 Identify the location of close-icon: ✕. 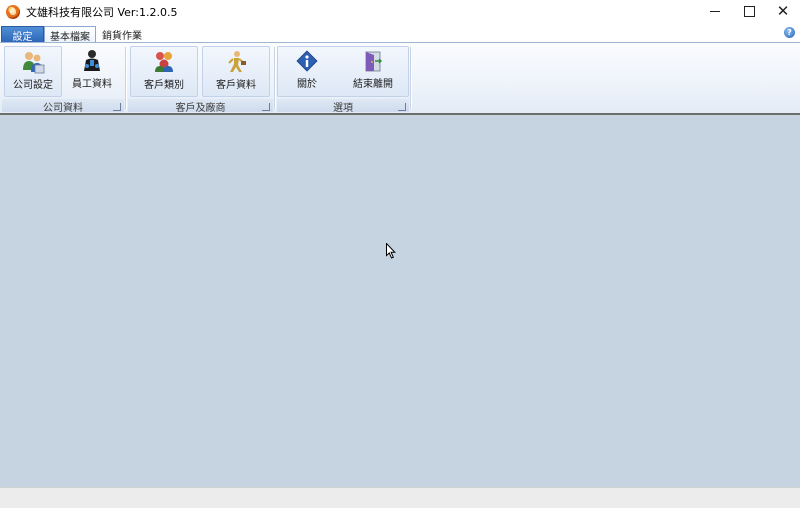
(783, 11).